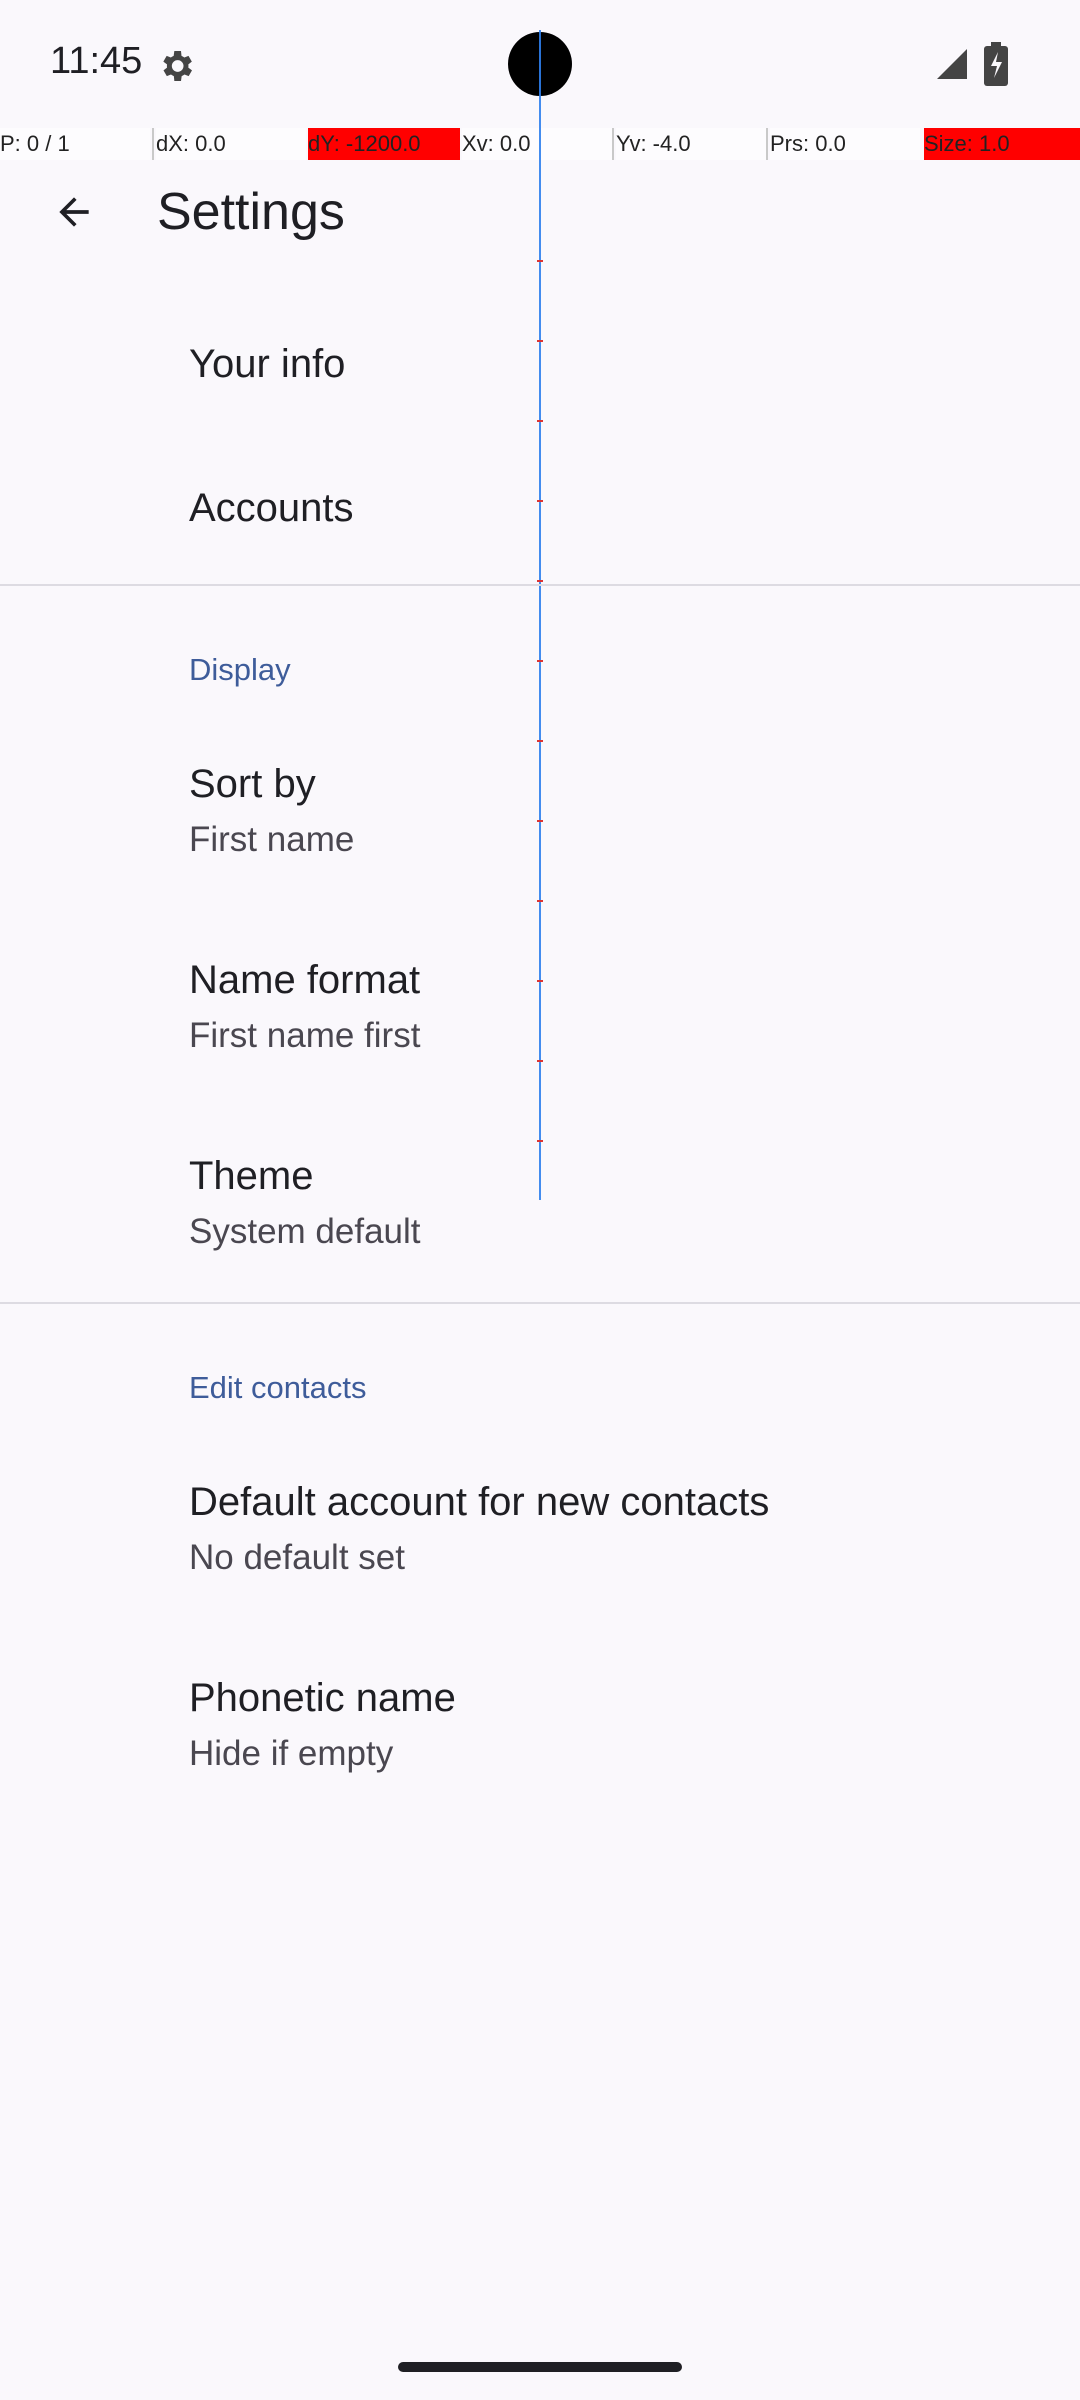 The image size is (1080, 2400). What do you see at coordinates (251, 1176) in the screenshot?
I see `theme-title: Theme` at bounding box center [251, 1176].